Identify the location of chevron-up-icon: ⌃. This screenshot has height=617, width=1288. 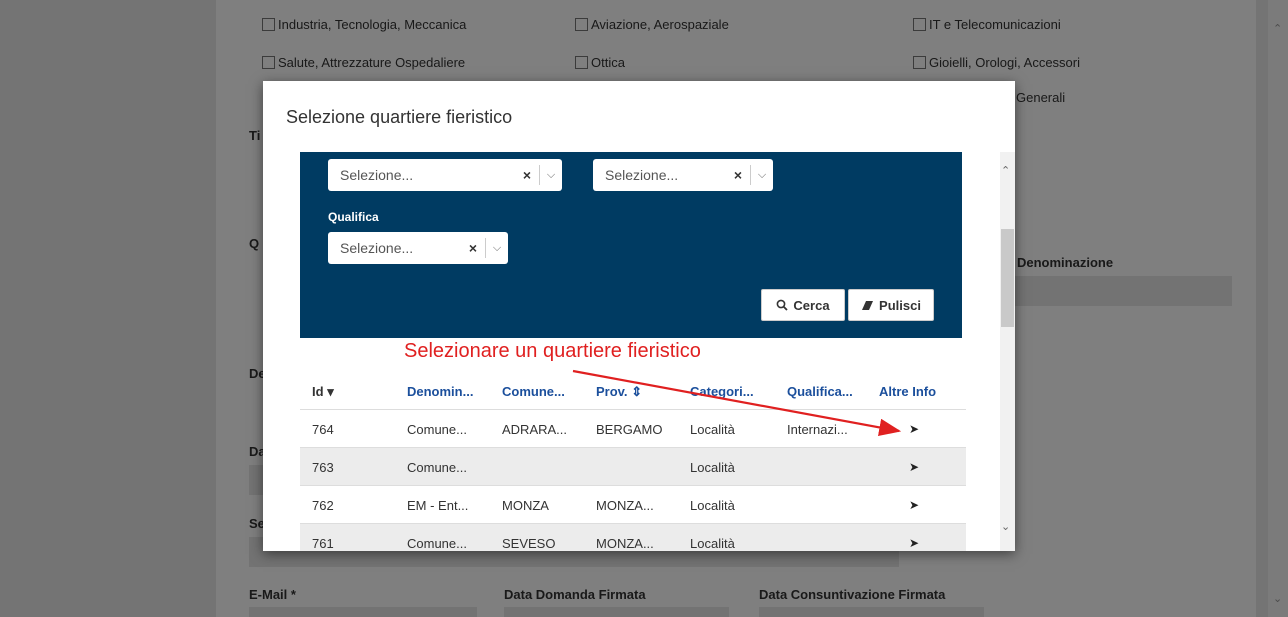
(1005, 170).